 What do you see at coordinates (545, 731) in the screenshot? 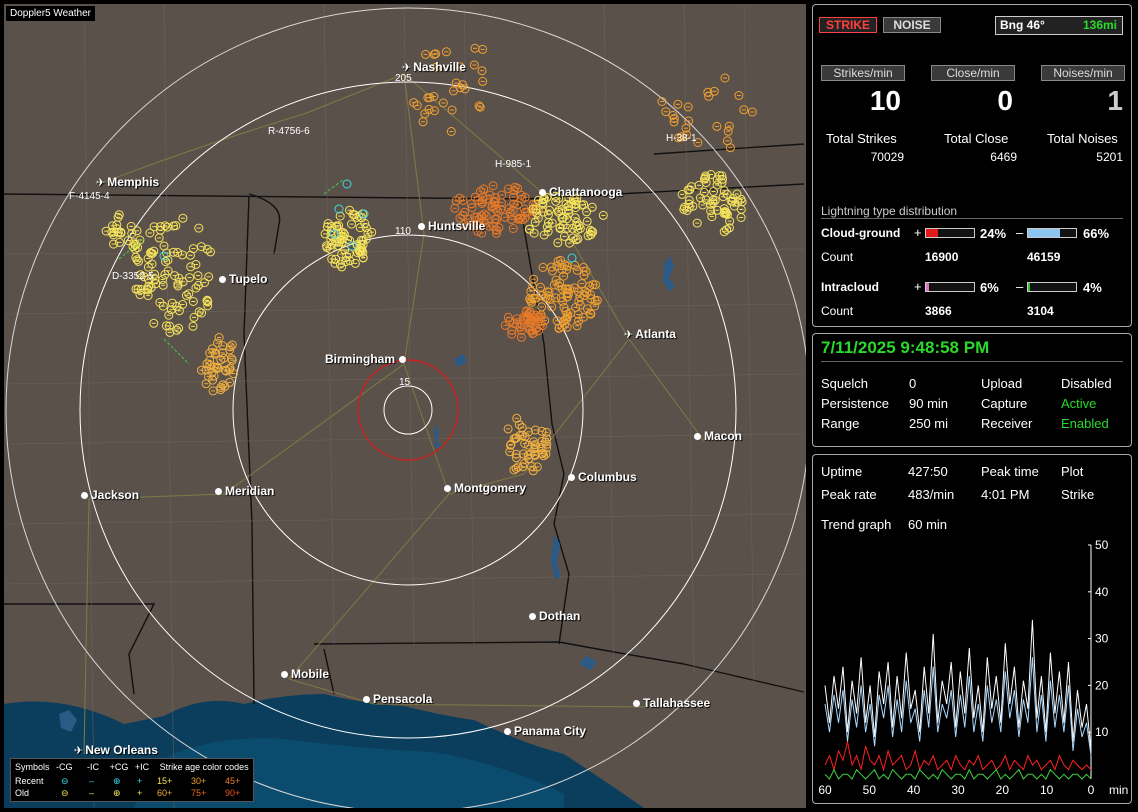
I see `city-panama-city: Panama City` at bounding box center [545, 731].